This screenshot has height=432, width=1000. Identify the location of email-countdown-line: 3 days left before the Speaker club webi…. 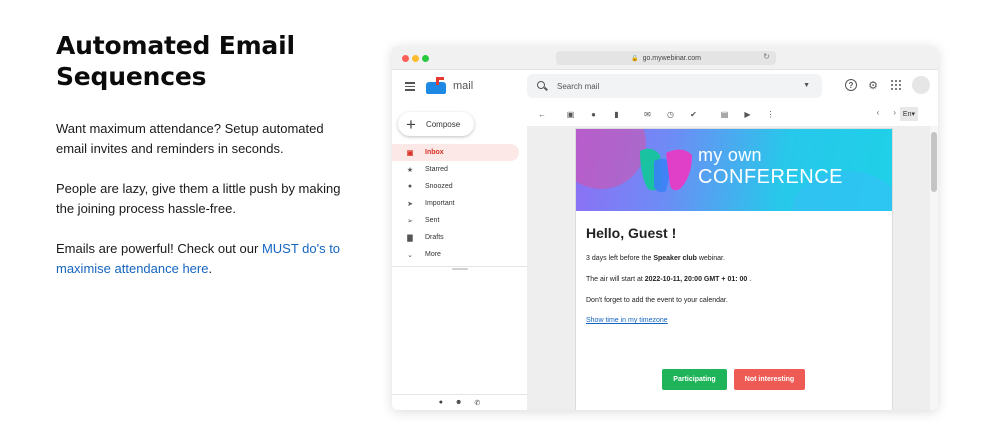
(734, 258).